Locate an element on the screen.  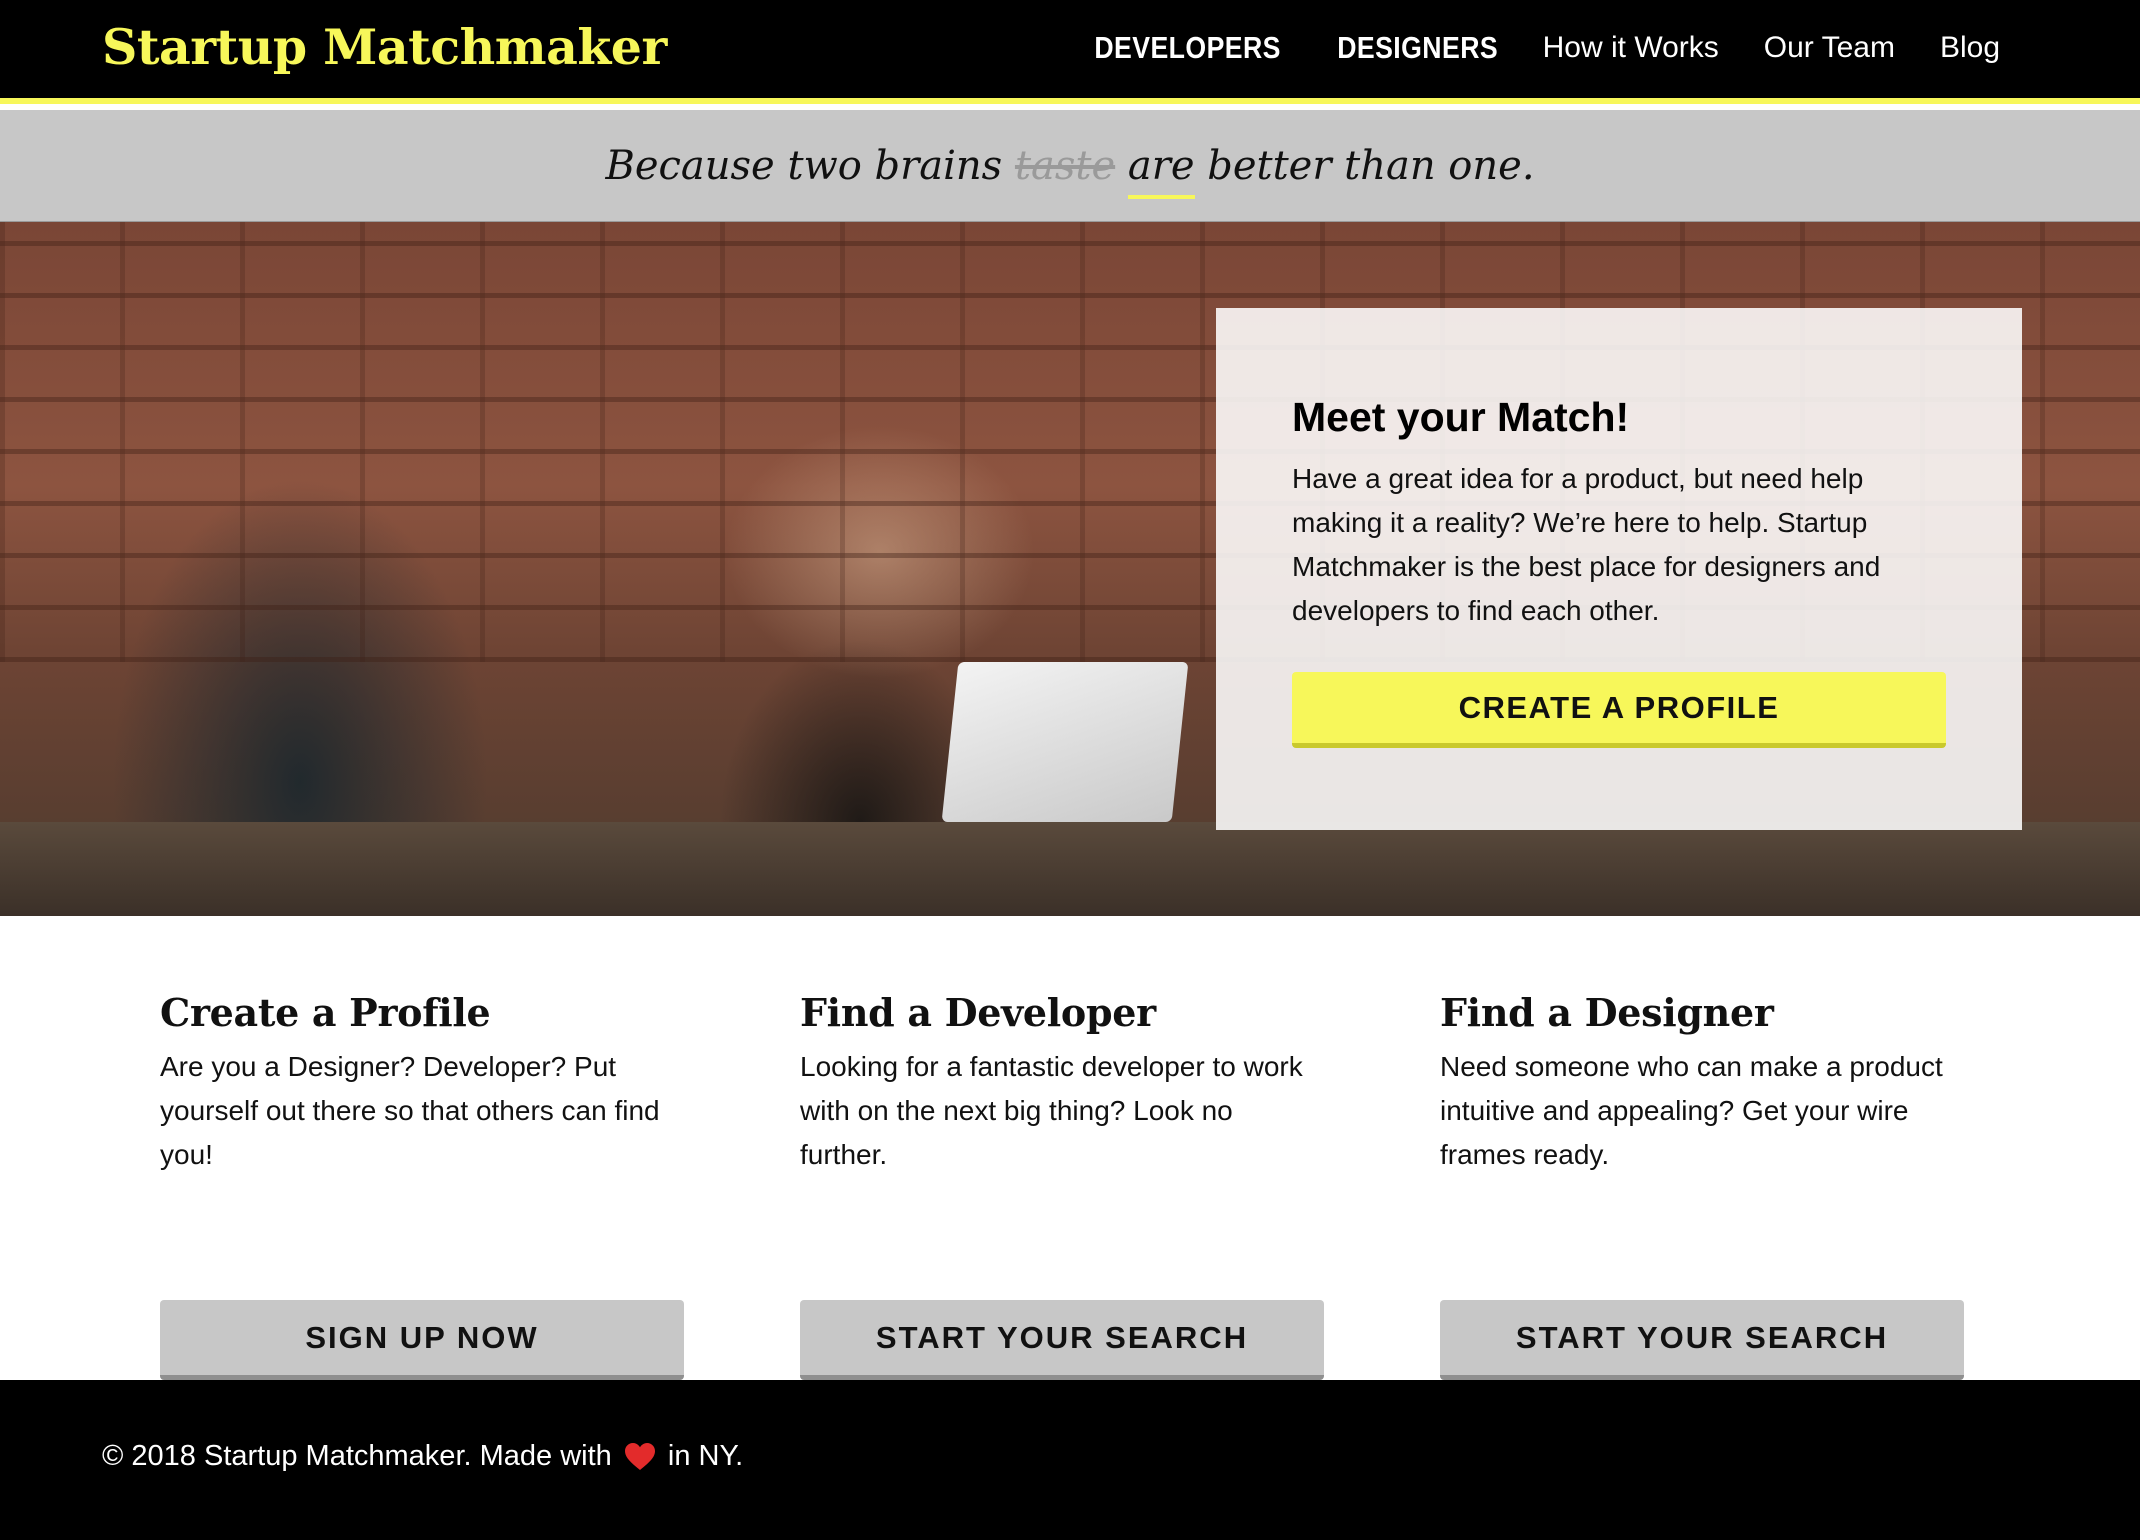
nav-developers: DEVELOPERS is located at coordinates (1187, 48).